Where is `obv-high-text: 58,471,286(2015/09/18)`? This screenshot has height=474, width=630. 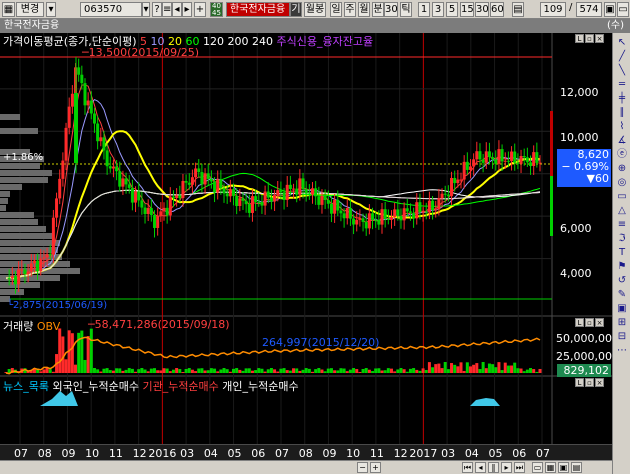 obv-high-text: 58,471,286(2015/09/18) is located at coordinates (162, 324).